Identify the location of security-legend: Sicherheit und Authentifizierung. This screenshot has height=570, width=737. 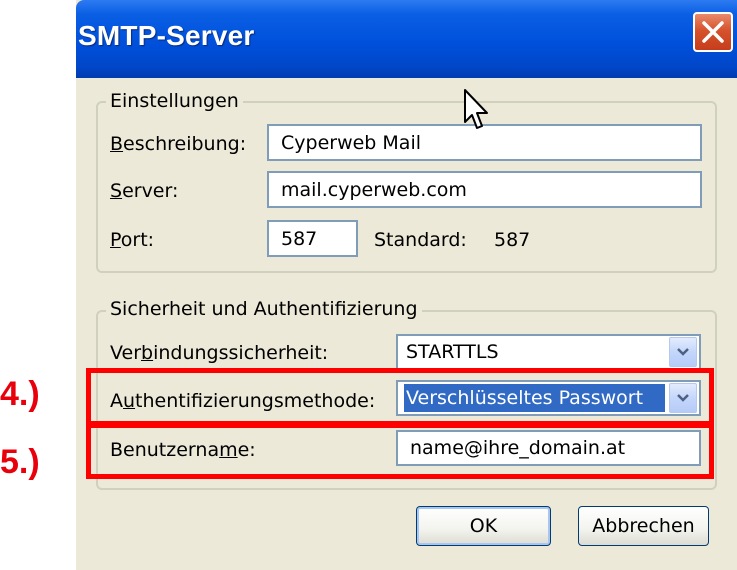
(264, 309).